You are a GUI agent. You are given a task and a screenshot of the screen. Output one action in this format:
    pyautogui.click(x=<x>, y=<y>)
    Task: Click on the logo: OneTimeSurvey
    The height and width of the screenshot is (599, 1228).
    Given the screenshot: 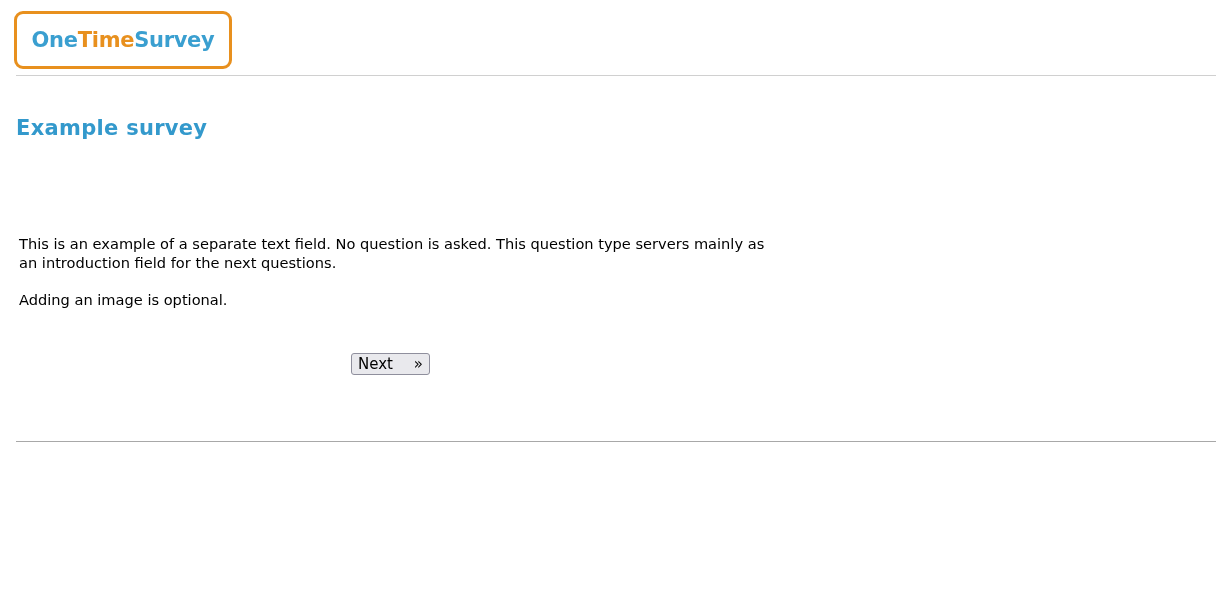 What is the action you would take?
    pyautogui.click(x=123, y=40)
    